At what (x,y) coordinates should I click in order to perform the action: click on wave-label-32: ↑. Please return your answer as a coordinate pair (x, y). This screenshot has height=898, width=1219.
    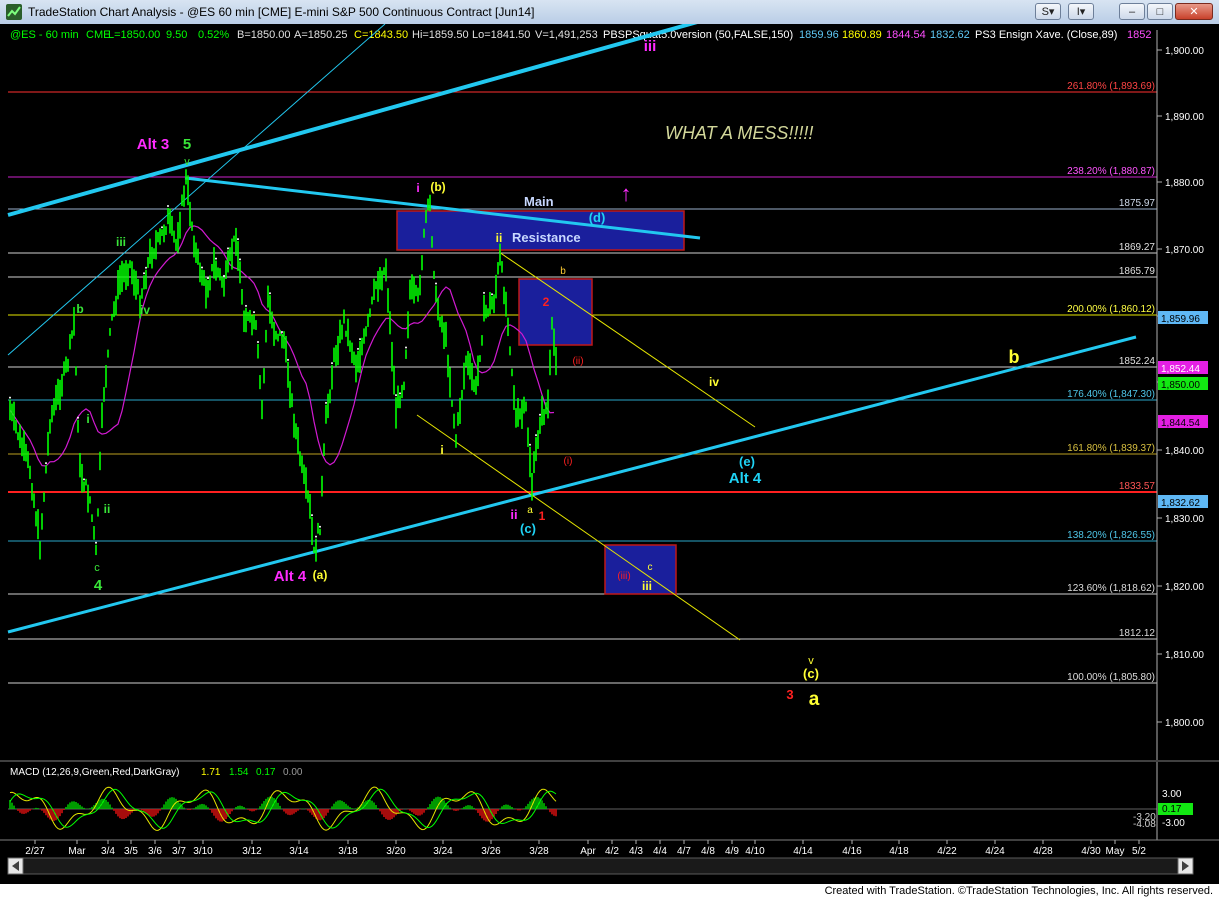
    Looking at the image, I should click on (626, 193).